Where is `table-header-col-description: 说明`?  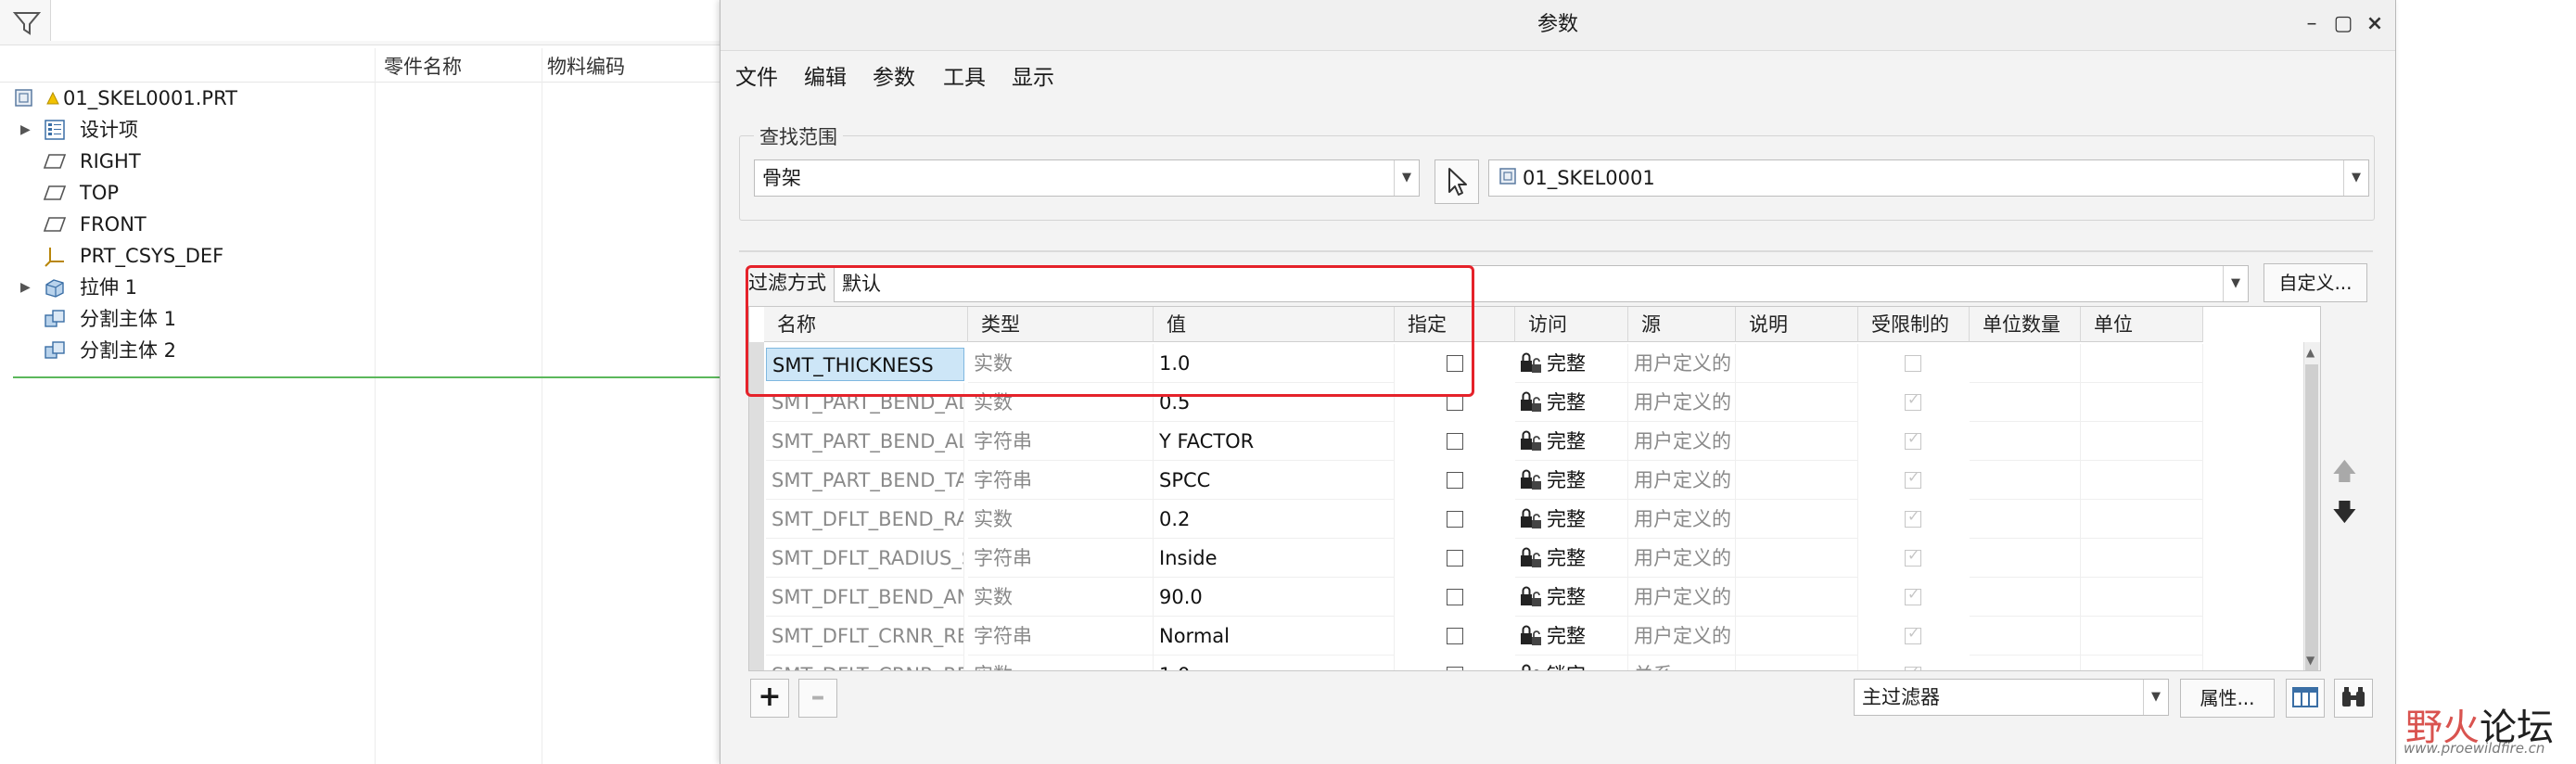
table-header-col-description: 说明 is located at coordinates (1797, 324).